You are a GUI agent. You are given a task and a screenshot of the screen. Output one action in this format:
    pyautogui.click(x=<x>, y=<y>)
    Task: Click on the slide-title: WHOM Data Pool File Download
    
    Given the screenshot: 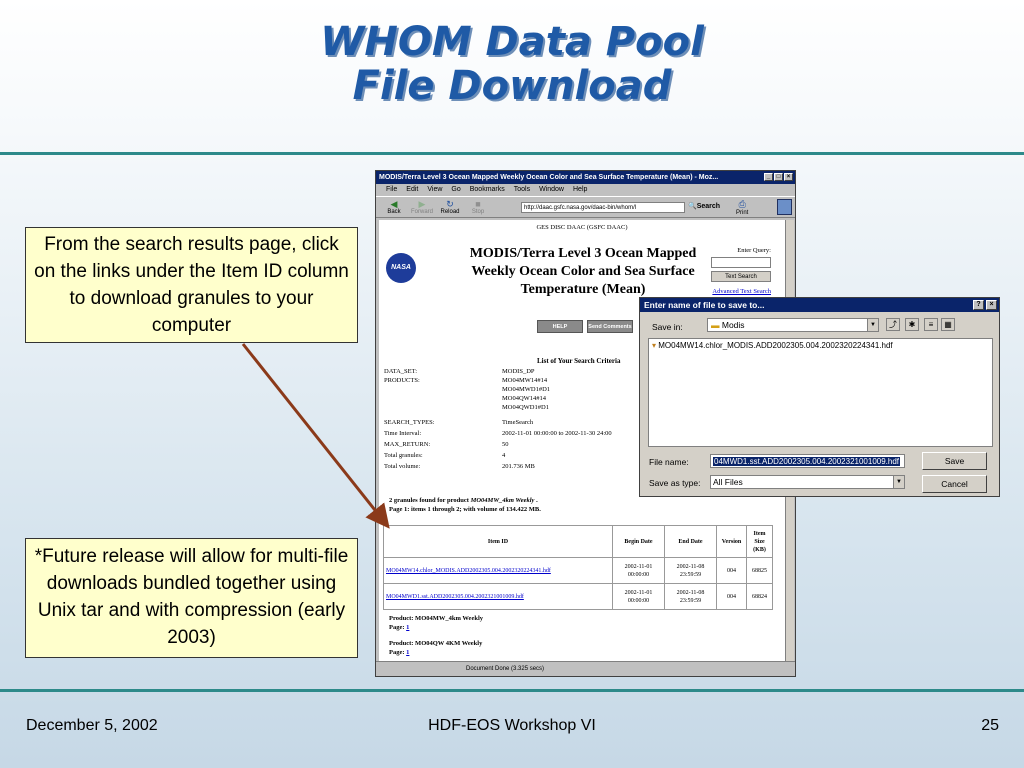 What is the action you would take?
    pyautogui.click(x=512, y=64)
    